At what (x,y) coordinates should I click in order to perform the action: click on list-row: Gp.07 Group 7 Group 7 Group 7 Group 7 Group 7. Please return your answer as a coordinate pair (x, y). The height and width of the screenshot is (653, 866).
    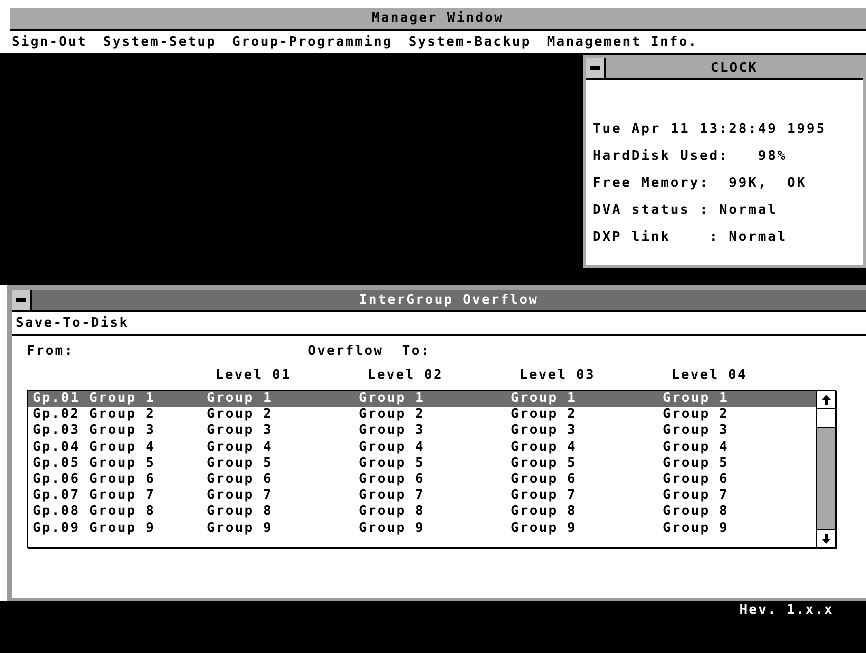
    Looking at the image, I should click on (422, 496).